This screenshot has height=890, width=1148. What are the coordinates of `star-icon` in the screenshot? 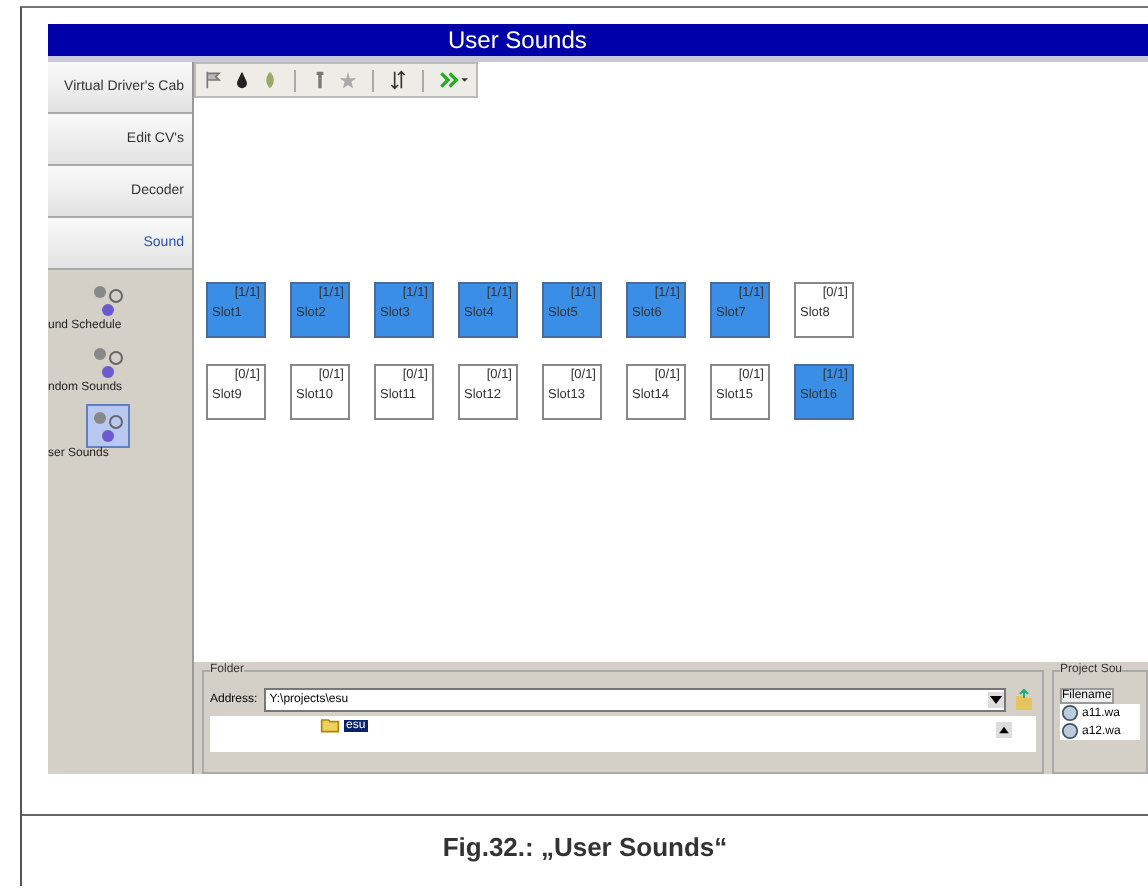 It's located at (348, 80).